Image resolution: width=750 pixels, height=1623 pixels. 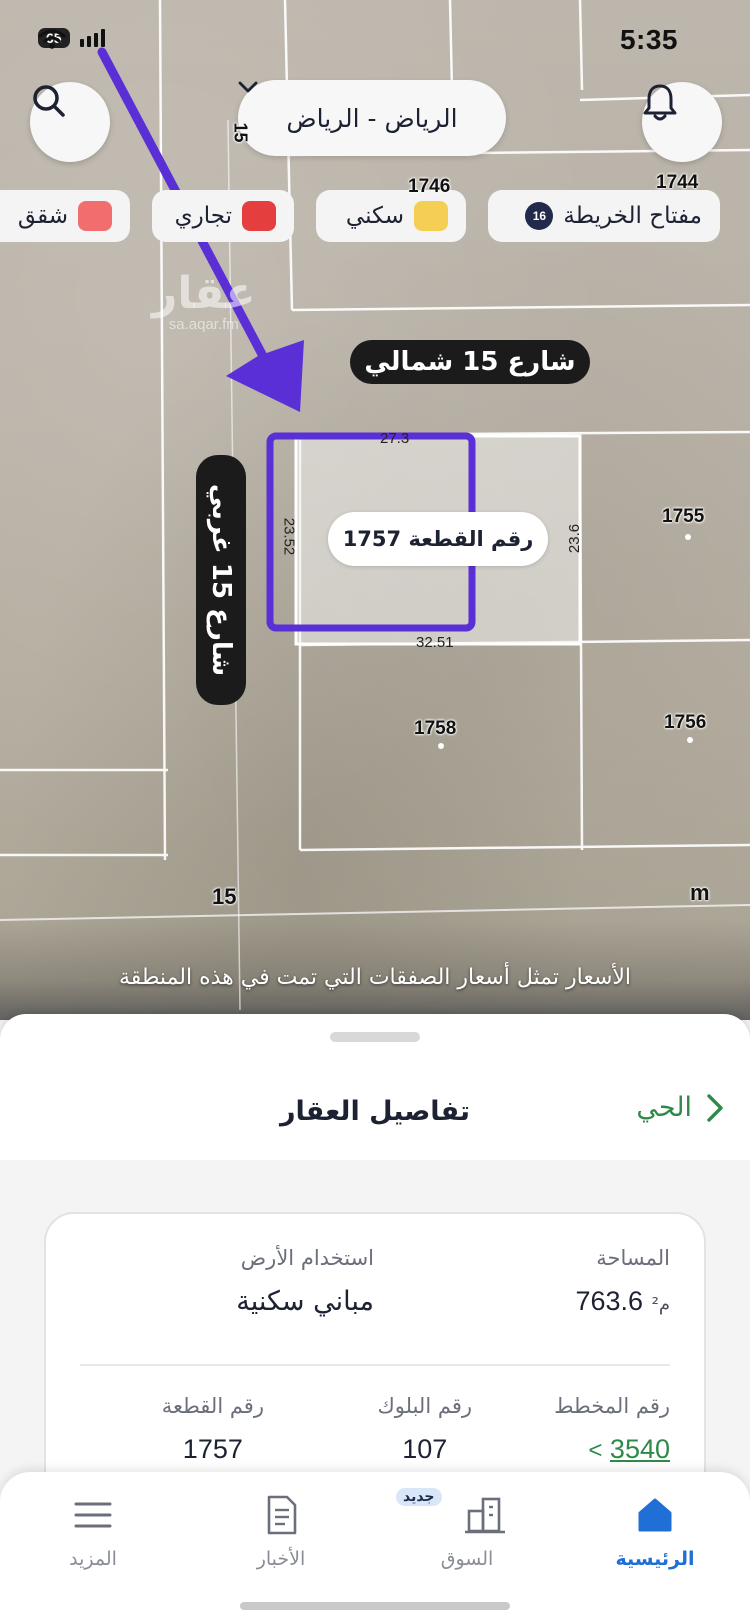 What do you see at coordinates (660, 1304) in the screenshot?
I see `area-unit: م²` at bounding box center [660, 1304].